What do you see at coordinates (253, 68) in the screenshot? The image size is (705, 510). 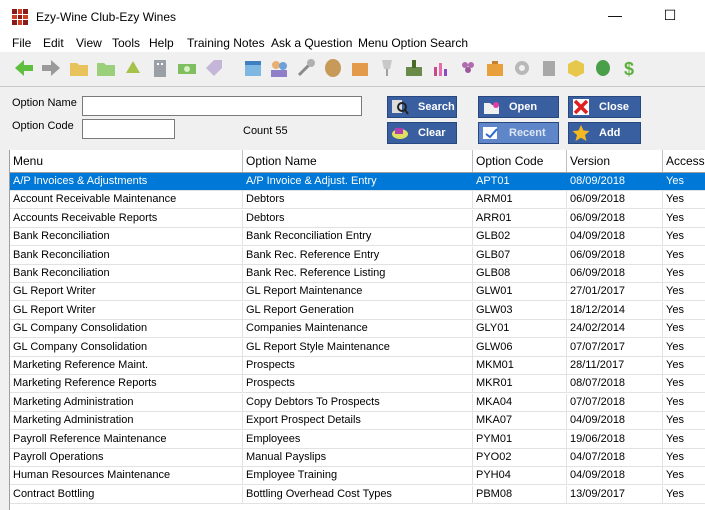 I see `calendar-icon` at bounding box center [253, 68].